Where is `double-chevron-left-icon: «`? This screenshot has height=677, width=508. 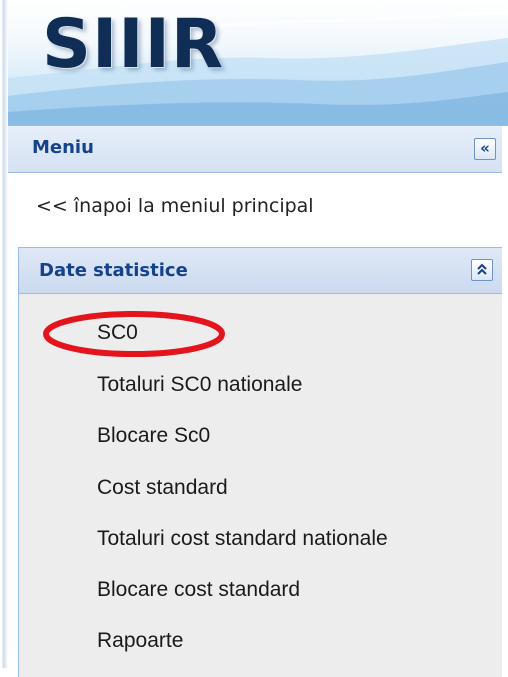
double-chevron-left-icon: « is located at coordinates (485, 148).